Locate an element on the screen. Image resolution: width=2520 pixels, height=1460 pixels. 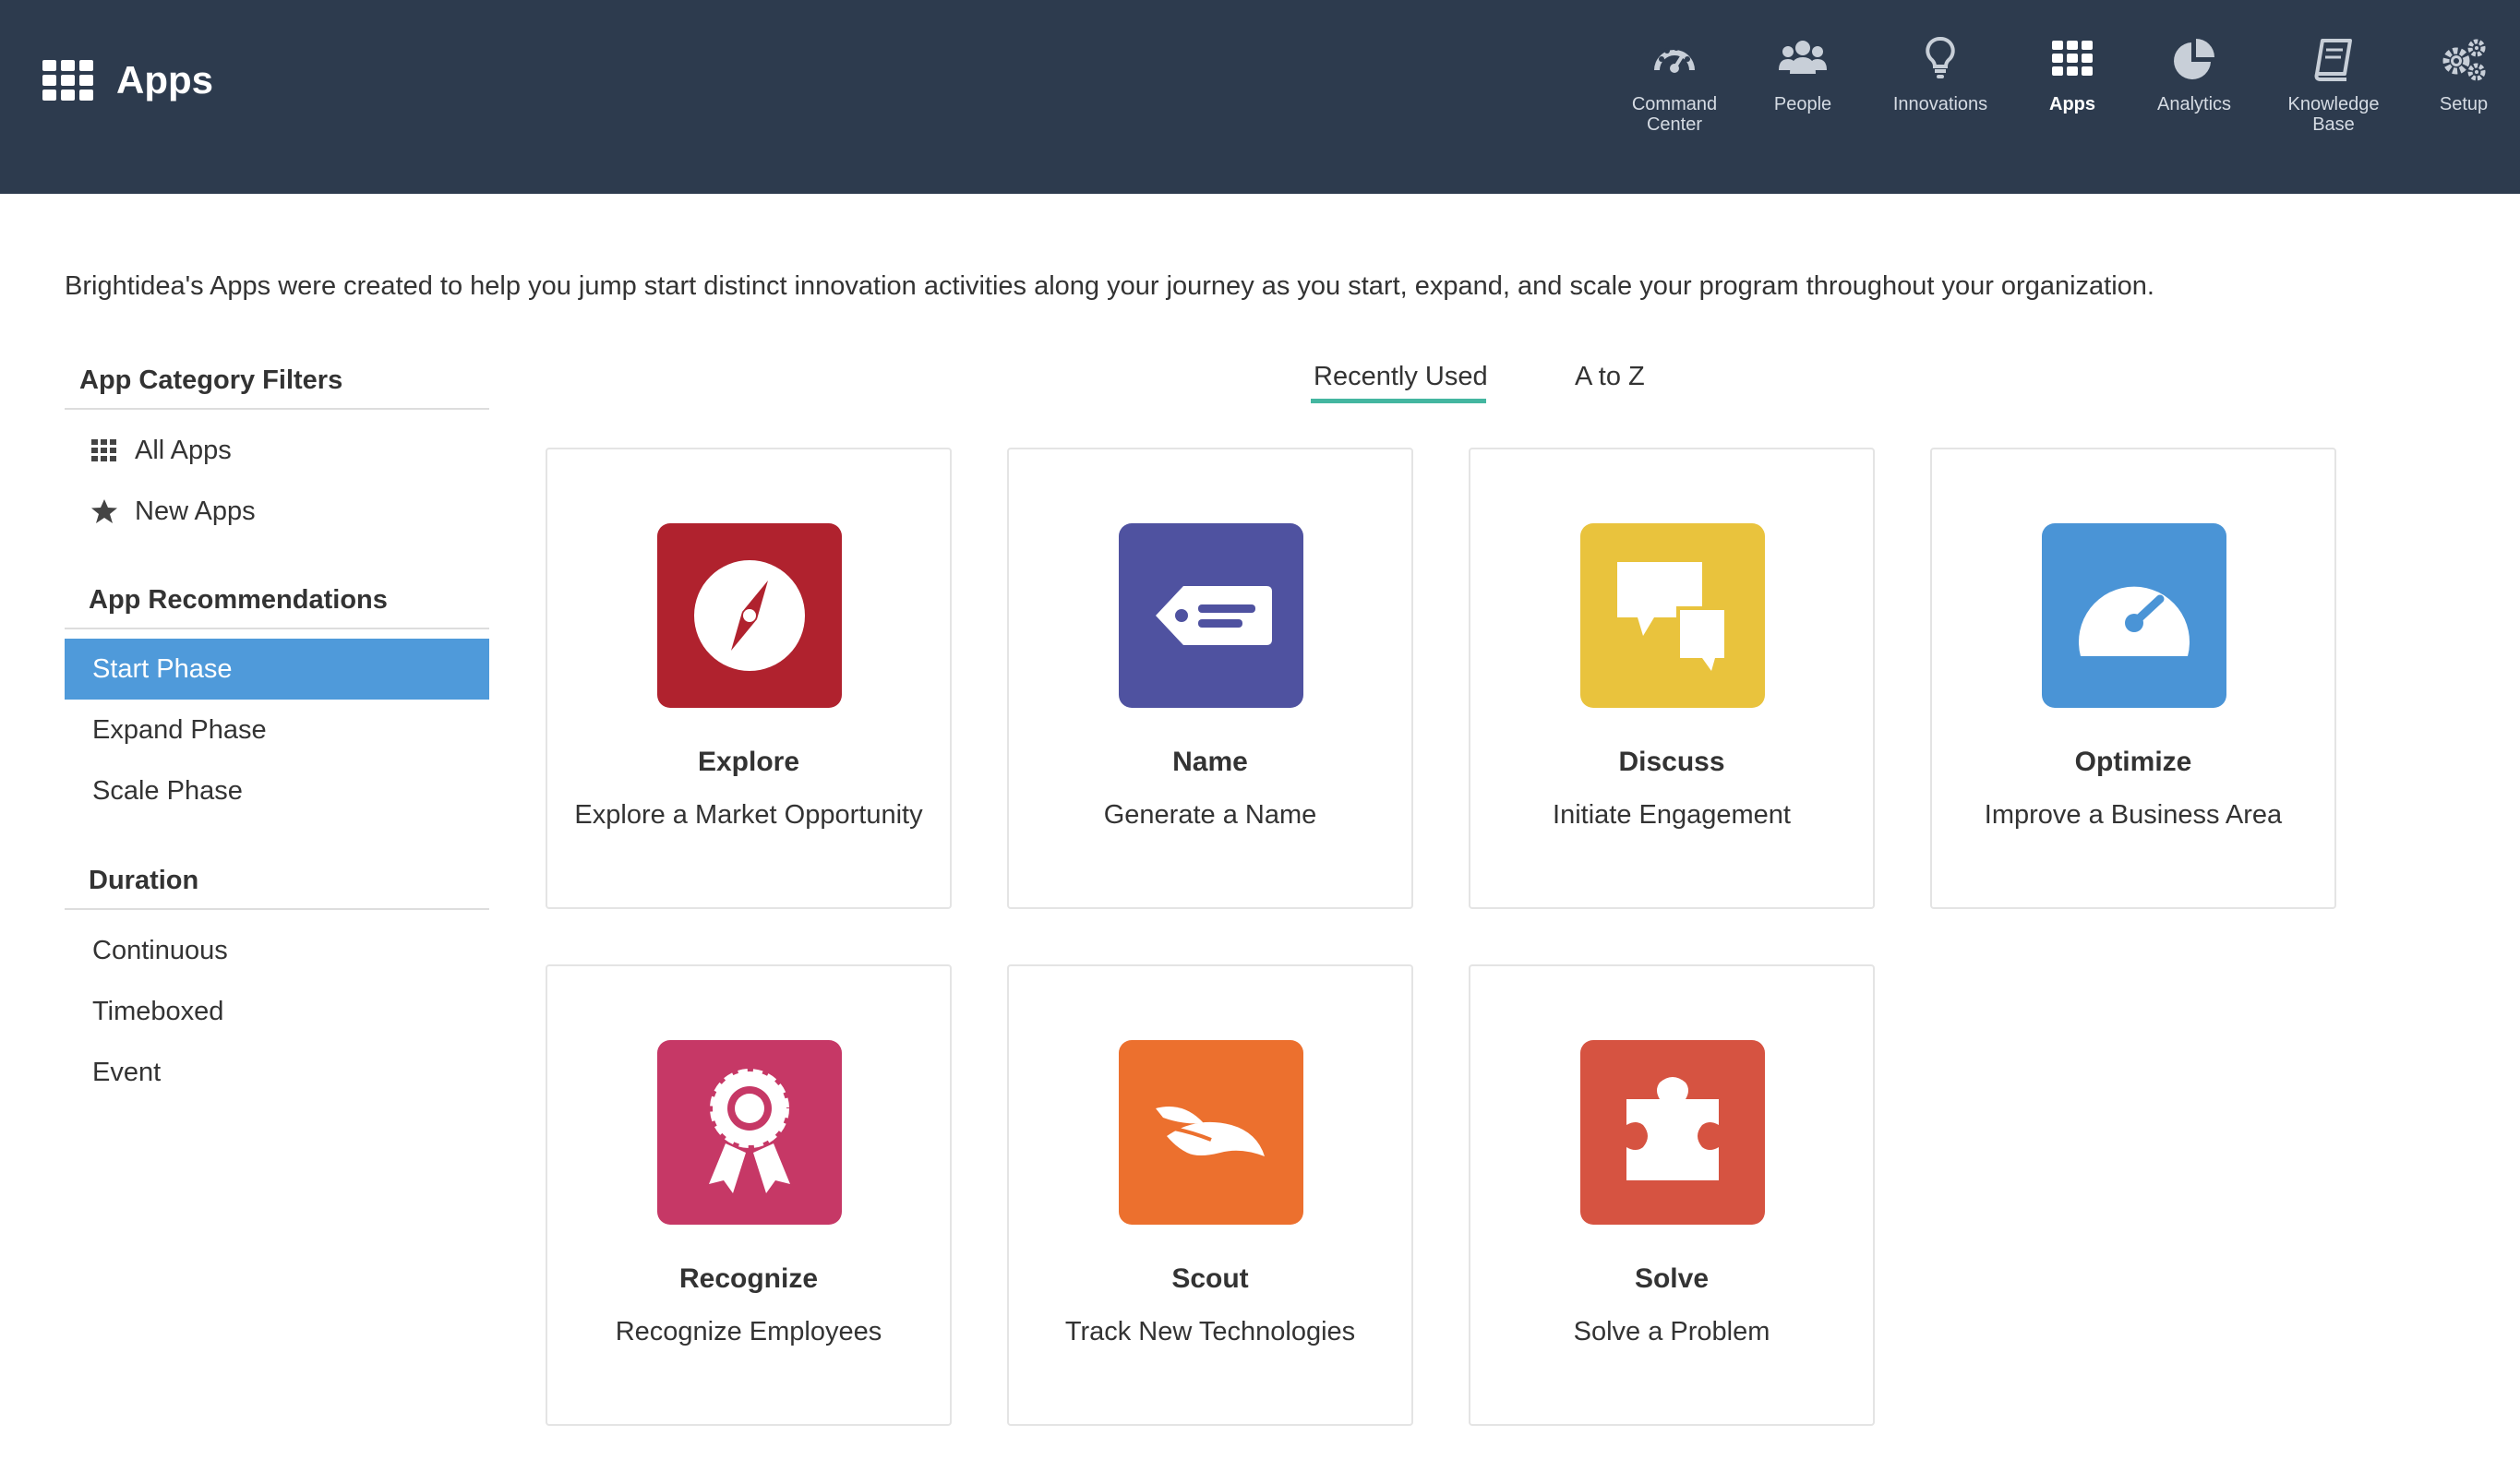
app-brand: Apps is located at coordinates (127, 80).